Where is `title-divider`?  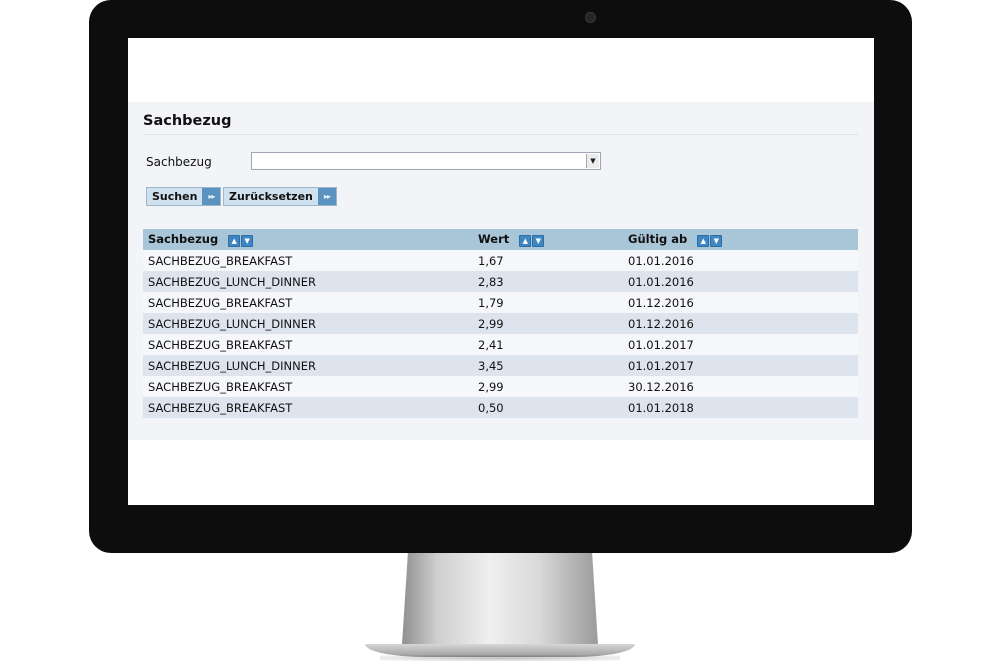
title-divider is located at coordinates (500, 134).